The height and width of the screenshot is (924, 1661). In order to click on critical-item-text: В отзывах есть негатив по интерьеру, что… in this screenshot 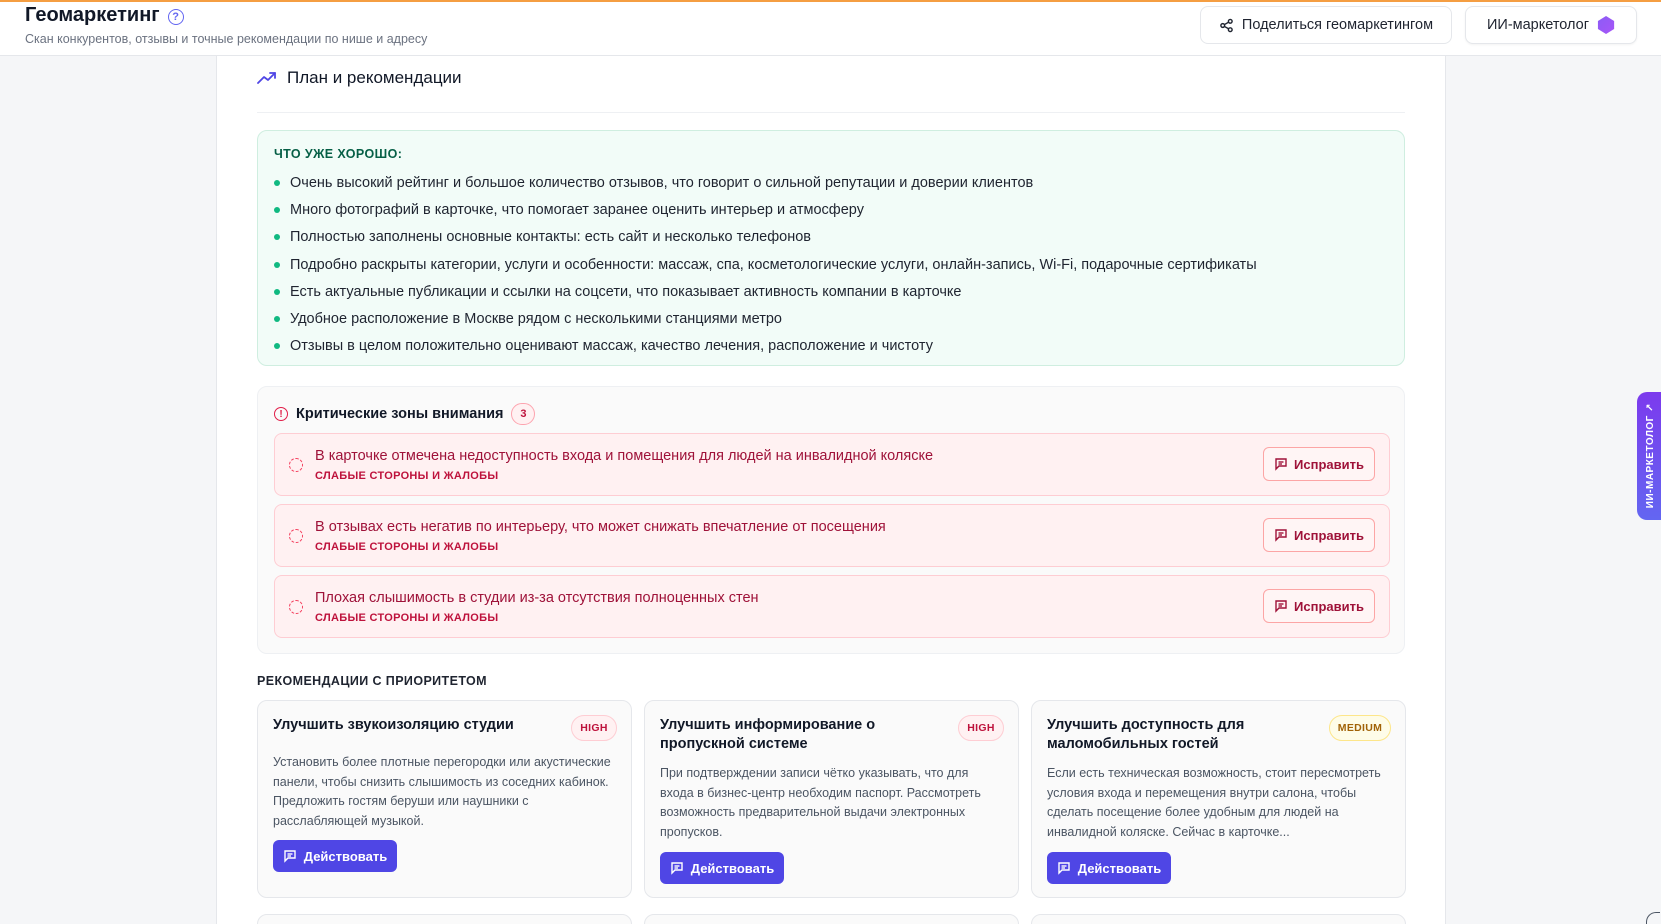, I will do `click(600, 527)`.